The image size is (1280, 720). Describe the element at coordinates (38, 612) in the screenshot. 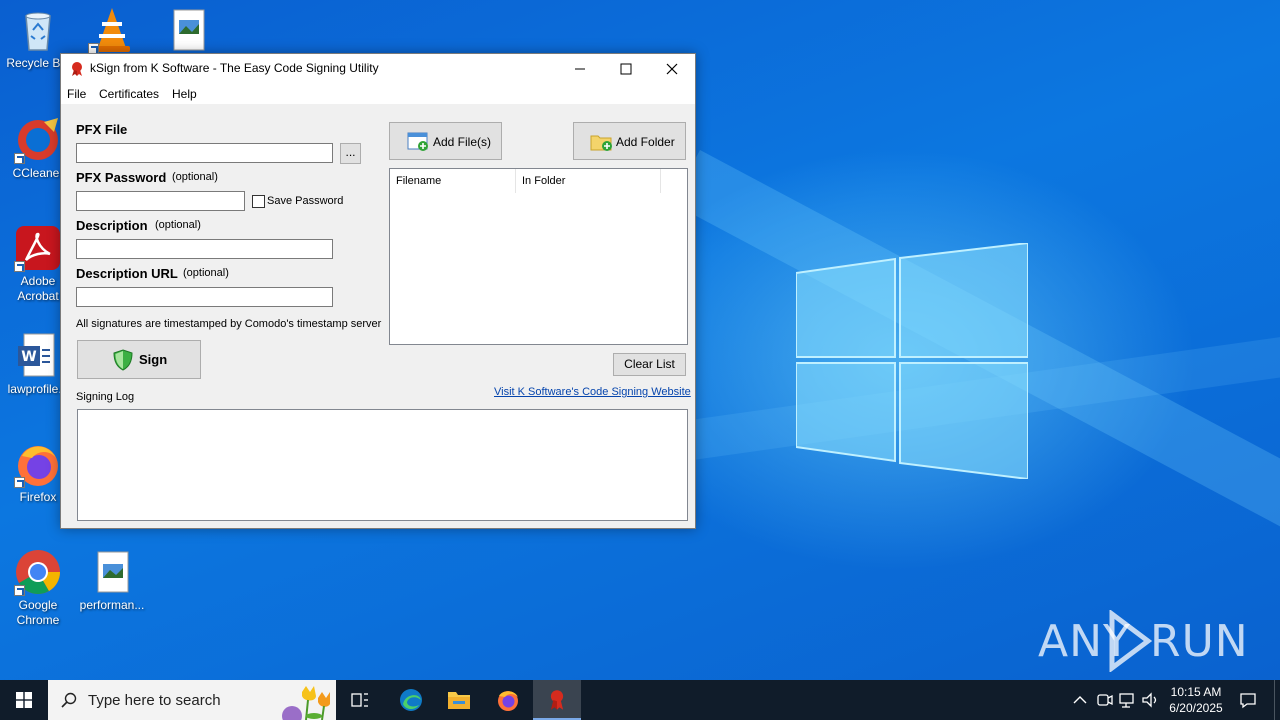

I see `desktop-icon-label: Google Chrome` at that location.